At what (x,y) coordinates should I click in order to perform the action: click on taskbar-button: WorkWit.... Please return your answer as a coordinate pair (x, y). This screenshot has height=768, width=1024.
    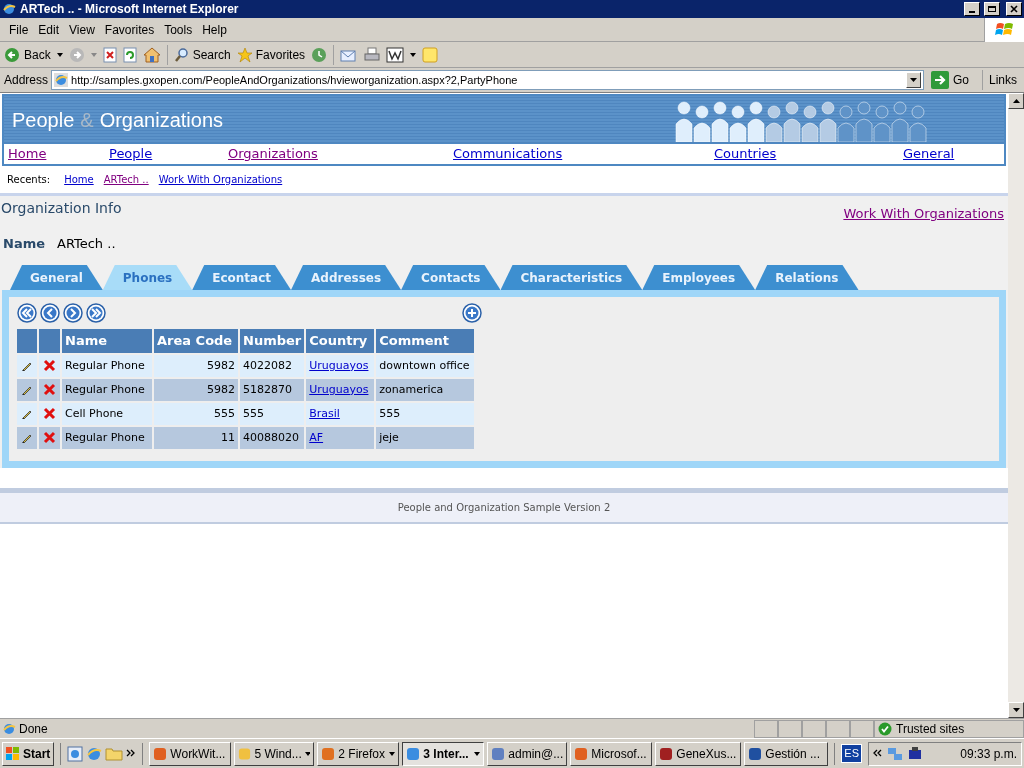
    Looking at the image, I should click on (190, 753).